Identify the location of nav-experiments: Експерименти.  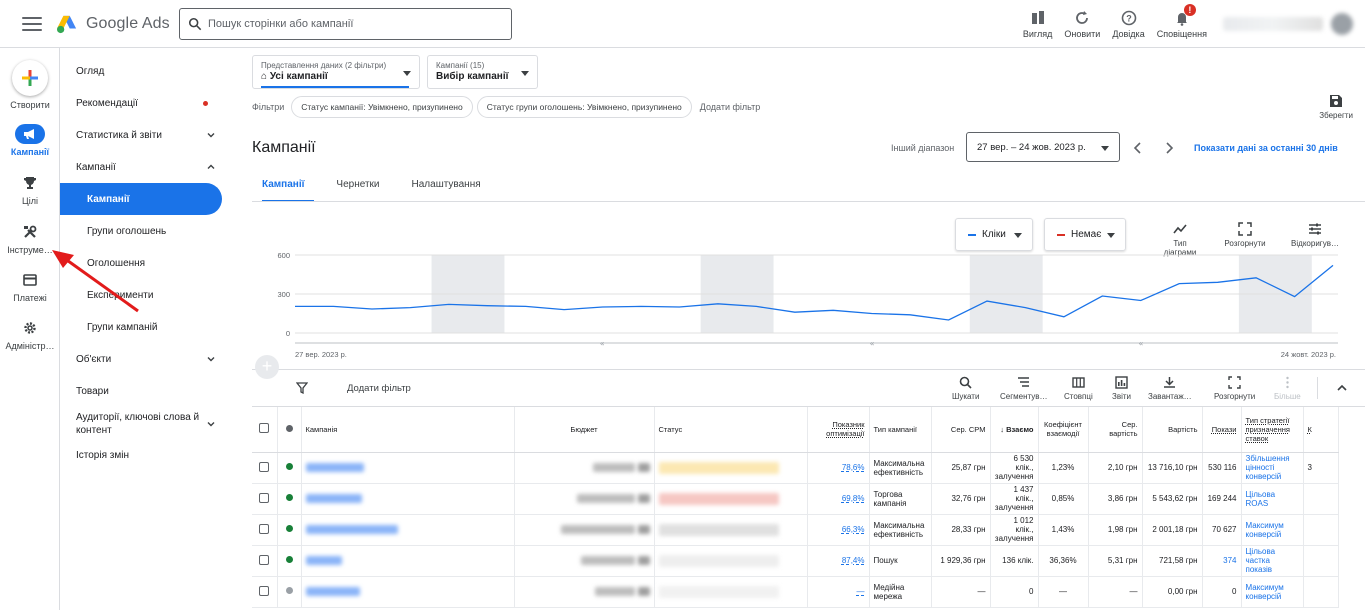
(145, 295).